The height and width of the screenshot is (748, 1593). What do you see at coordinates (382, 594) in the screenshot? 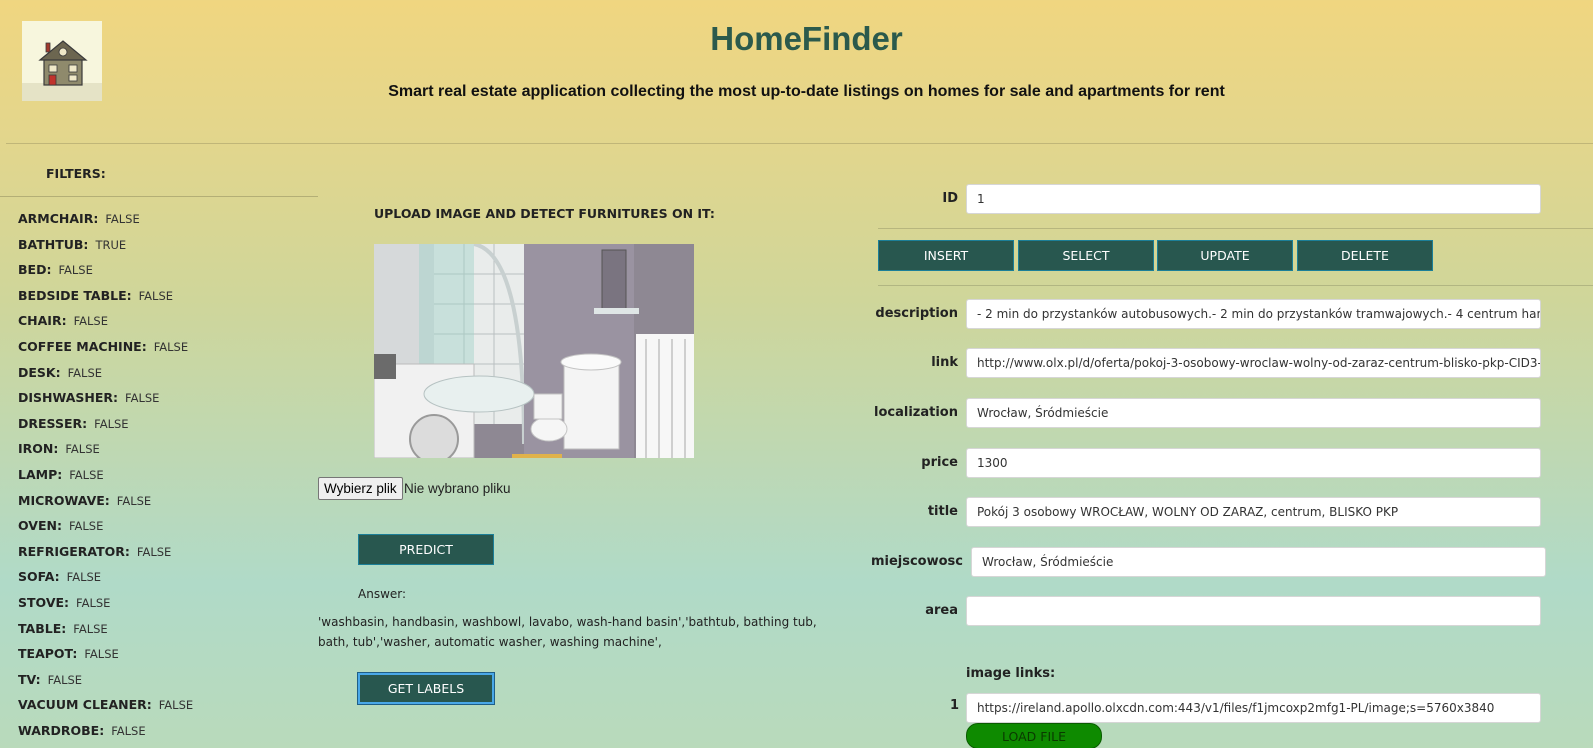
I see `answer-label: Answer:` at bounding box center [382, 594].